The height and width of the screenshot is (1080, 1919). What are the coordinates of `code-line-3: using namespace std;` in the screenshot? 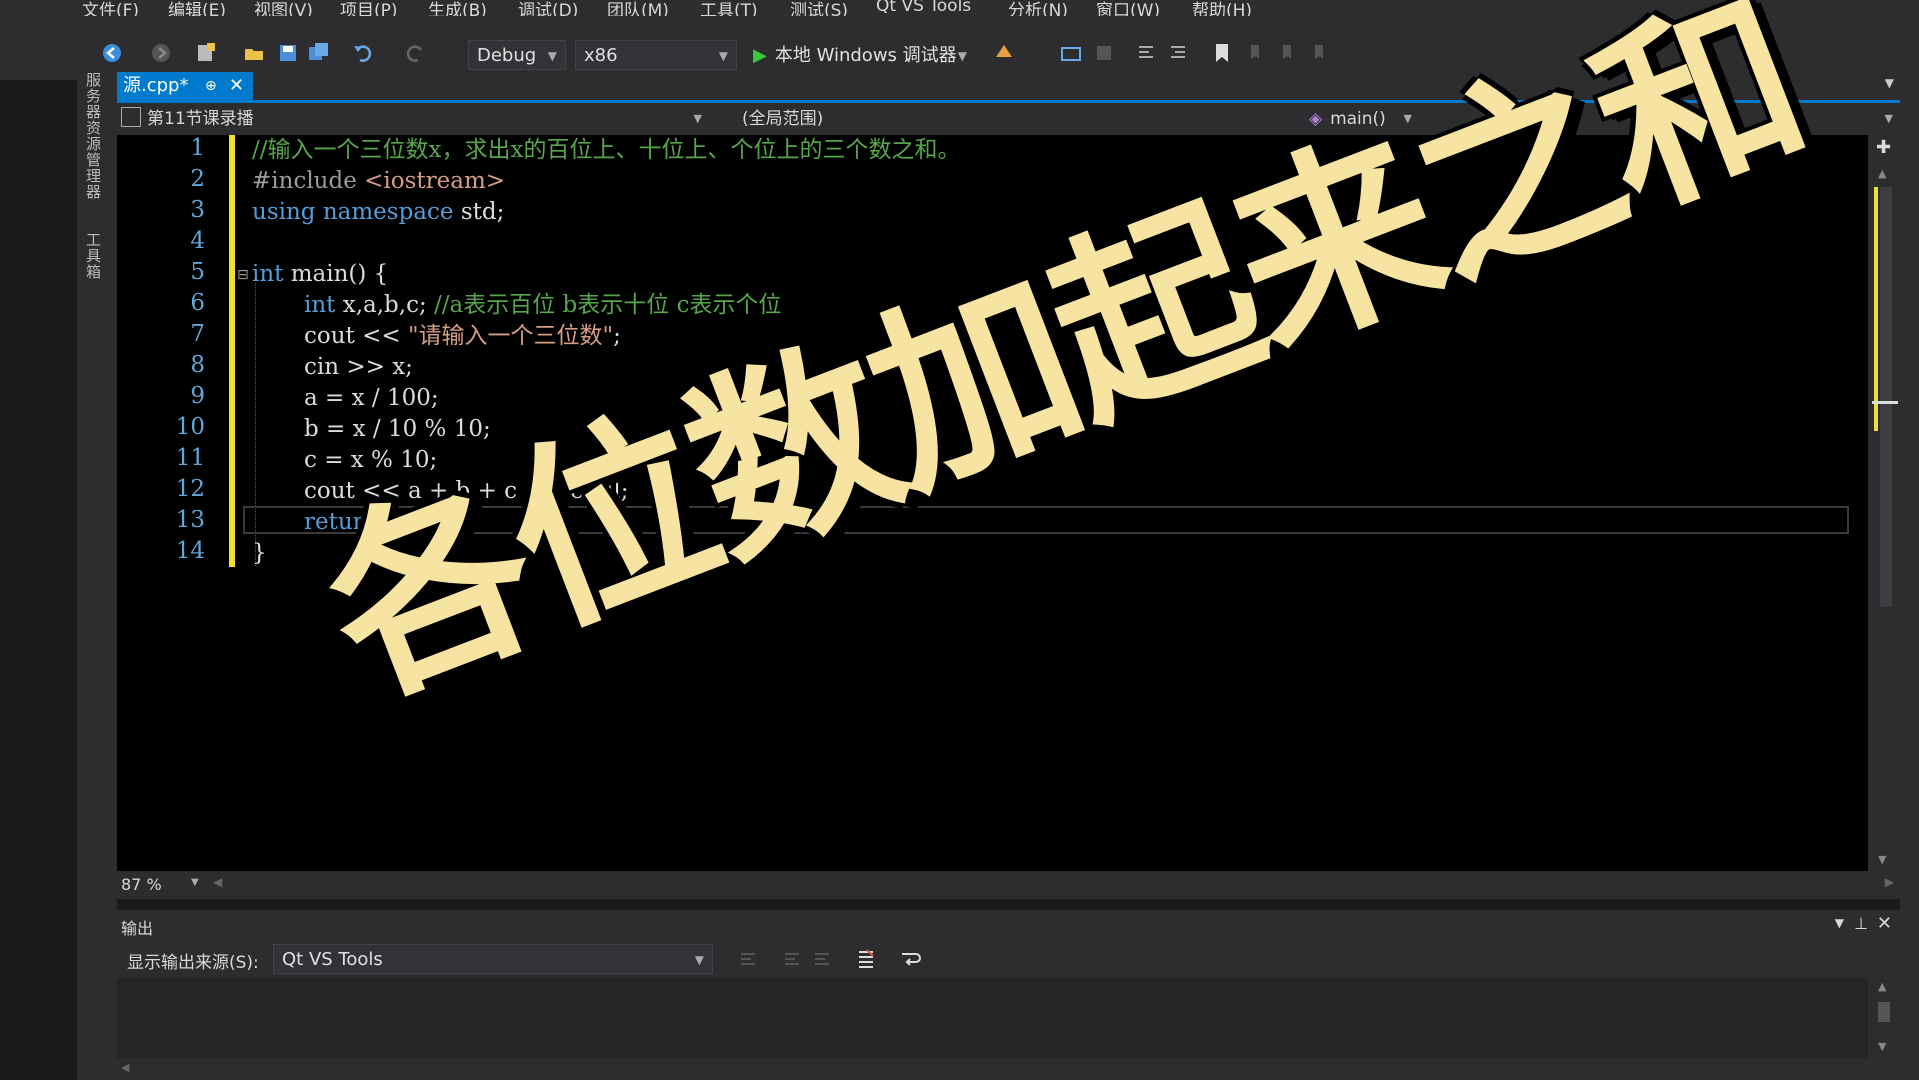 It's located at (378, 212).